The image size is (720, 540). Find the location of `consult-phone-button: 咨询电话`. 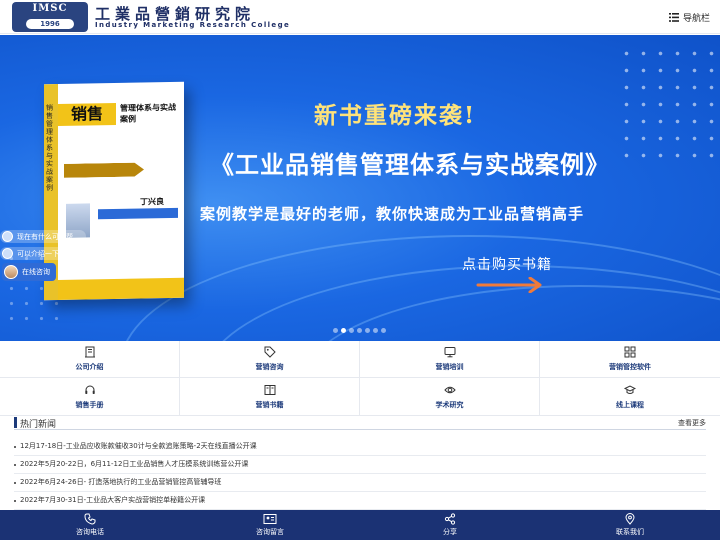

consult-phone-button: 咨询电话 is located at coordinates (90, 525).